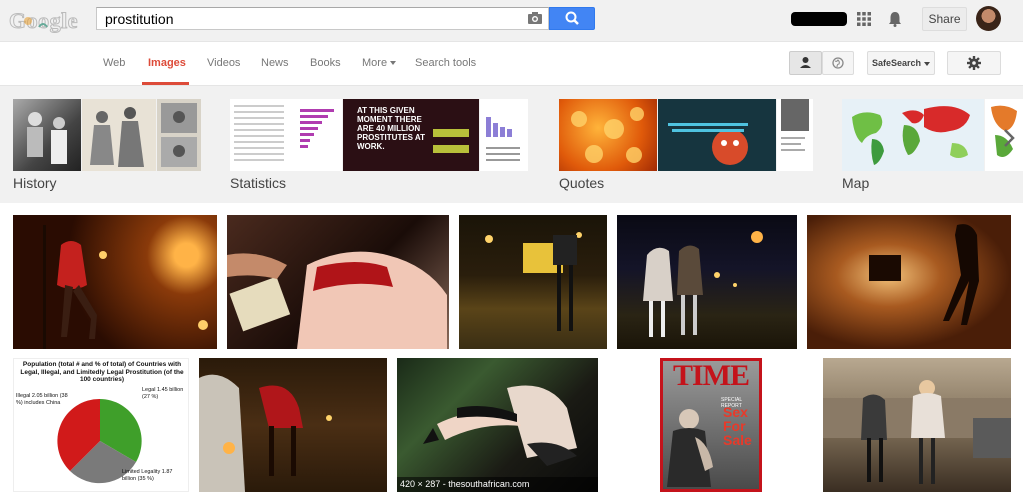 The width and height of the screenshot is (1023, 497). Describe the element at coordinates (535, 18) in the screenshot. I see `camera-icon` at that location.